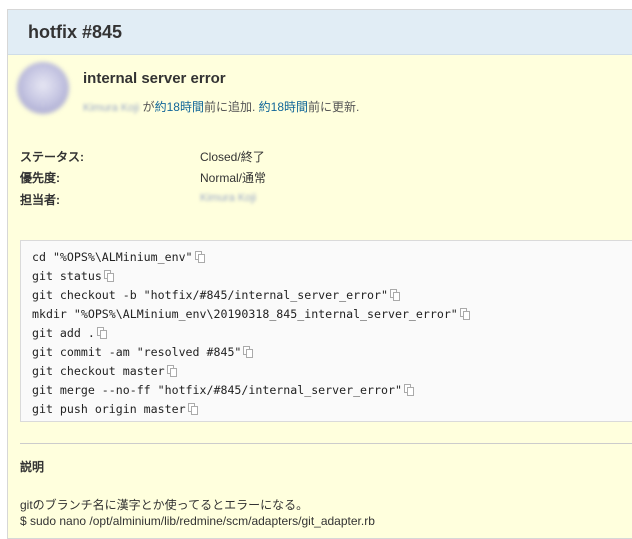 The height and width of the screenshot is (539, 632). What do you see at coordinates (164, 505) in the screenshot?
I see `description-line: gitのブランチ名に漢字とか使ってるとエラーになる。` at bounding box center [164, 505].